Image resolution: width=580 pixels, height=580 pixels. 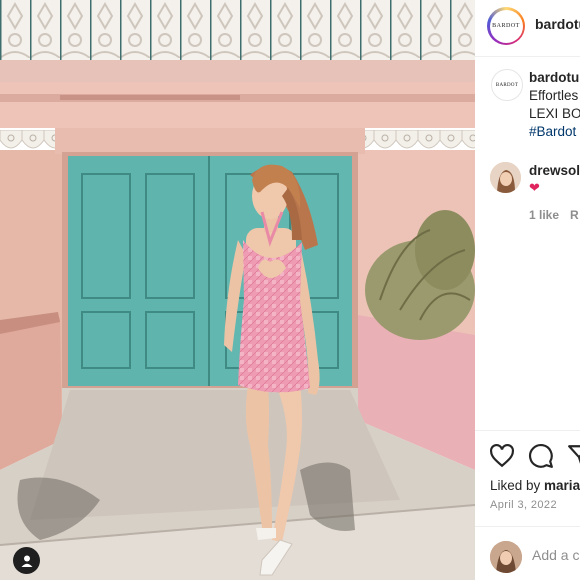 What do you see at coordinates (554, 105) in the screenshot?
I see `caption-text: bardotu Effortles LEXI BO #Bardot` at bounding box center [554, 105].